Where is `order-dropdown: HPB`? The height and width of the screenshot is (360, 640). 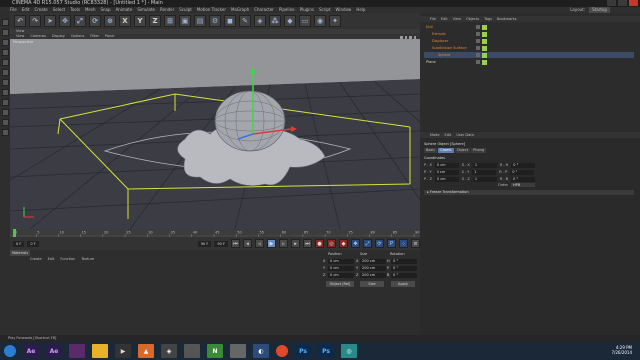
order-dropdown: HPB is located at coordinates (522, 185).